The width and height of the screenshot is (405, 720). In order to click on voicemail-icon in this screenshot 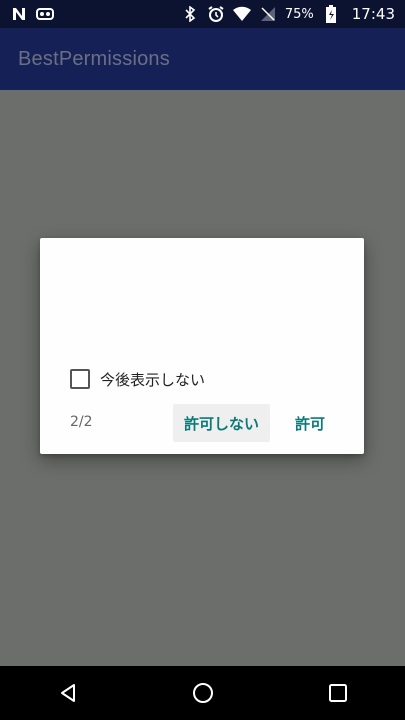, I will do `click(45, 14)`.